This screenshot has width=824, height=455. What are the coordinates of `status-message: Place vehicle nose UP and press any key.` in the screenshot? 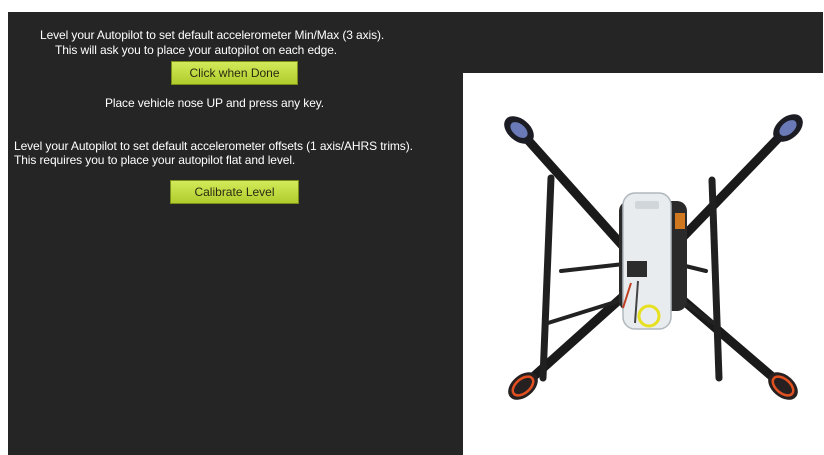 It's located at (215, 103).